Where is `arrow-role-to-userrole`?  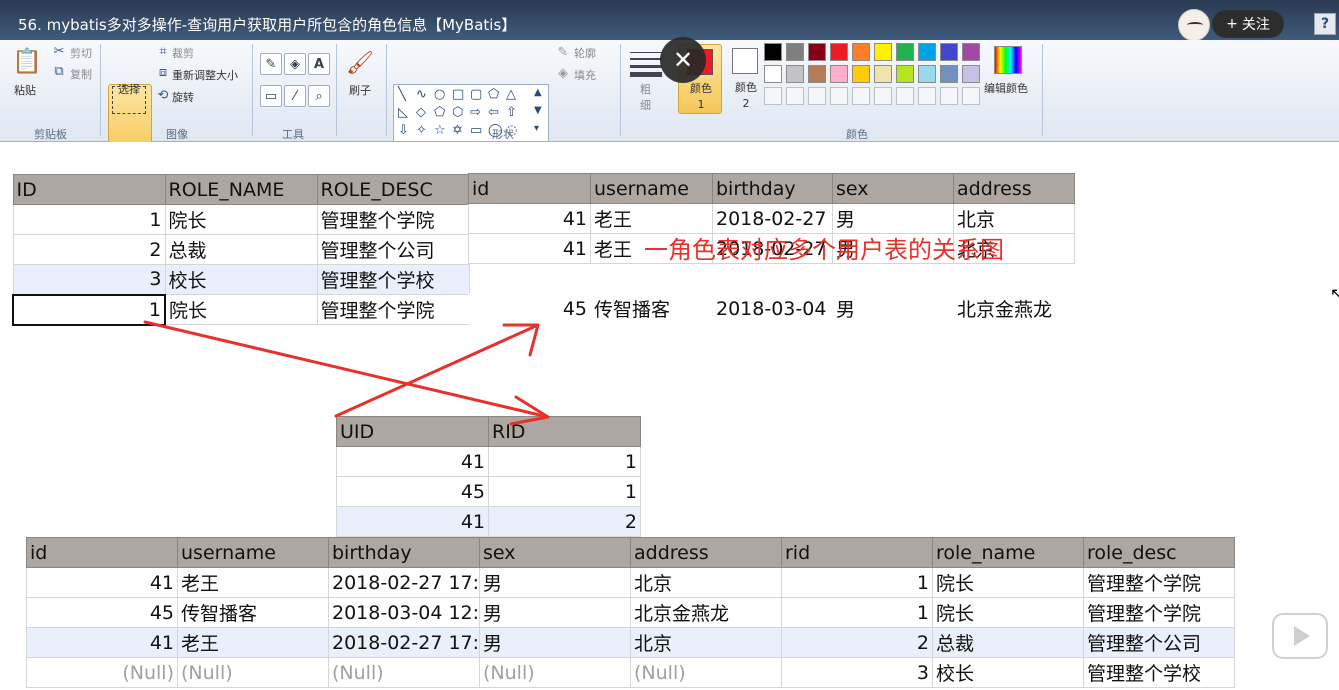 arrow-role-to-userrole is located at coordinates (346, 369).